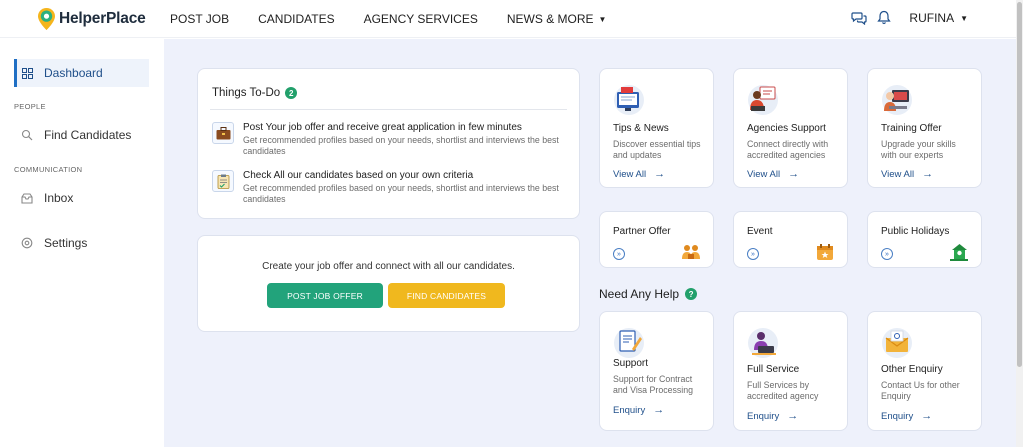 This screenshot has width=1023, height=447. I want to click on bell-icon, so click(884, 17).